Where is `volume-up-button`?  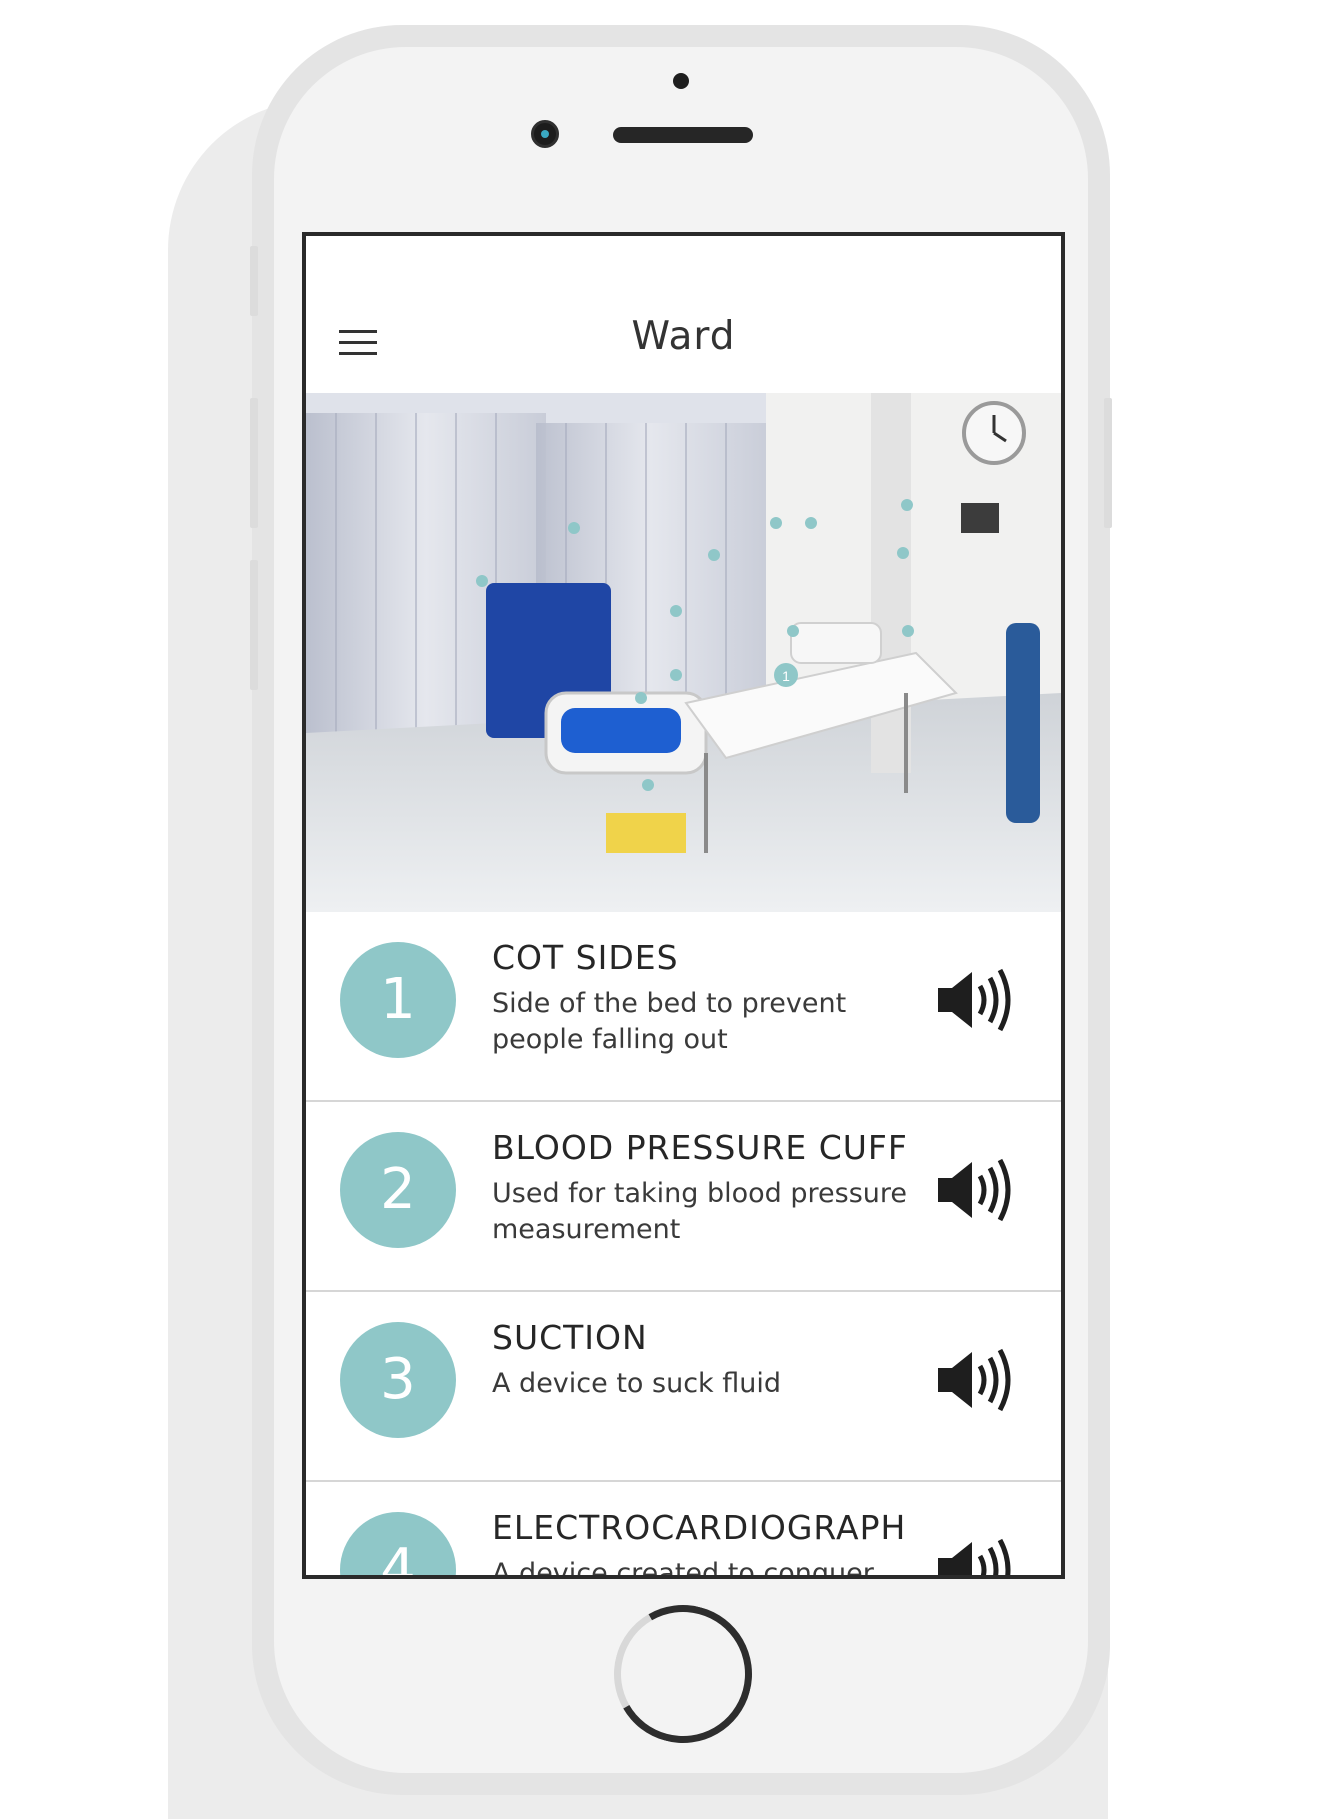 volume-up-button is located at coordinates (254, 463).